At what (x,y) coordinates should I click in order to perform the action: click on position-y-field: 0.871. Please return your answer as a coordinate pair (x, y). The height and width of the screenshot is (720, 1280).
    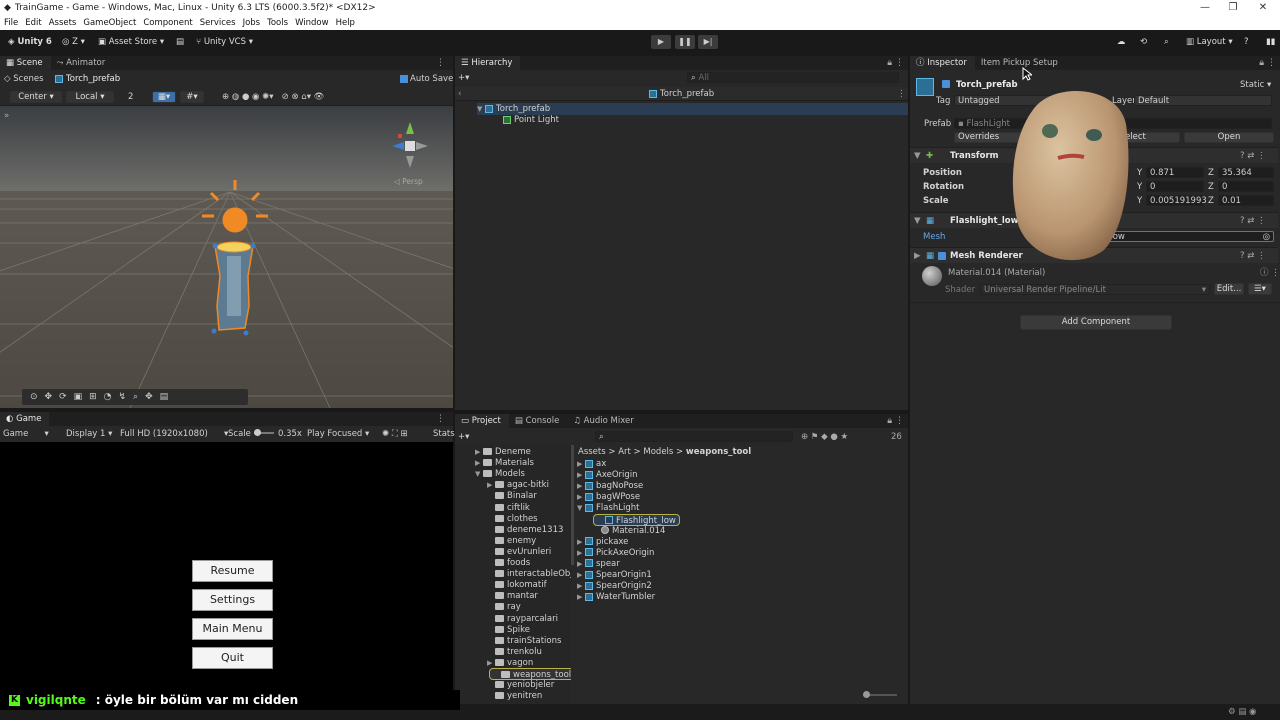
    Looking at the image, I should click on (1175, 172).